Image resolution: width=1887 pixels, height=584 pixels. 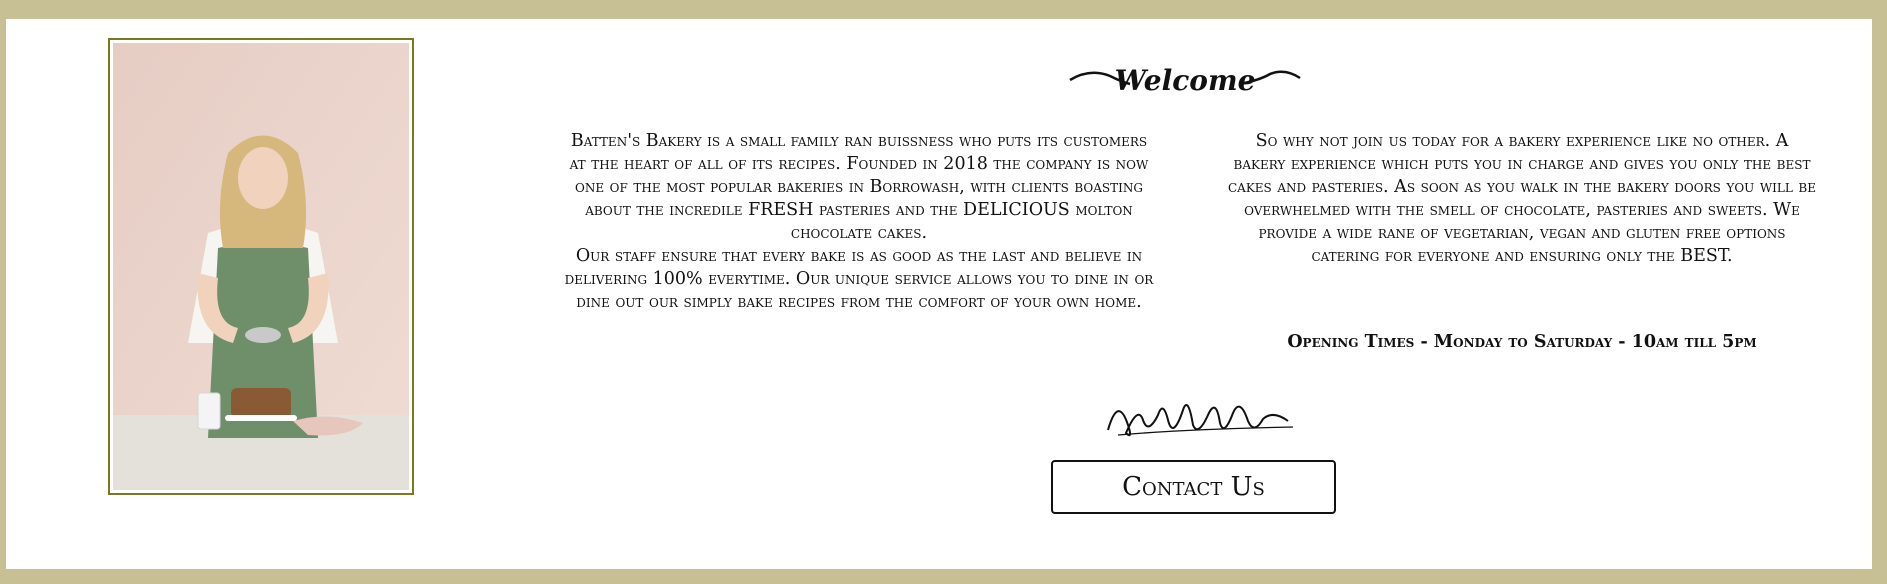 I want to click on baker-photo-frame, so click(x=261, y=266).